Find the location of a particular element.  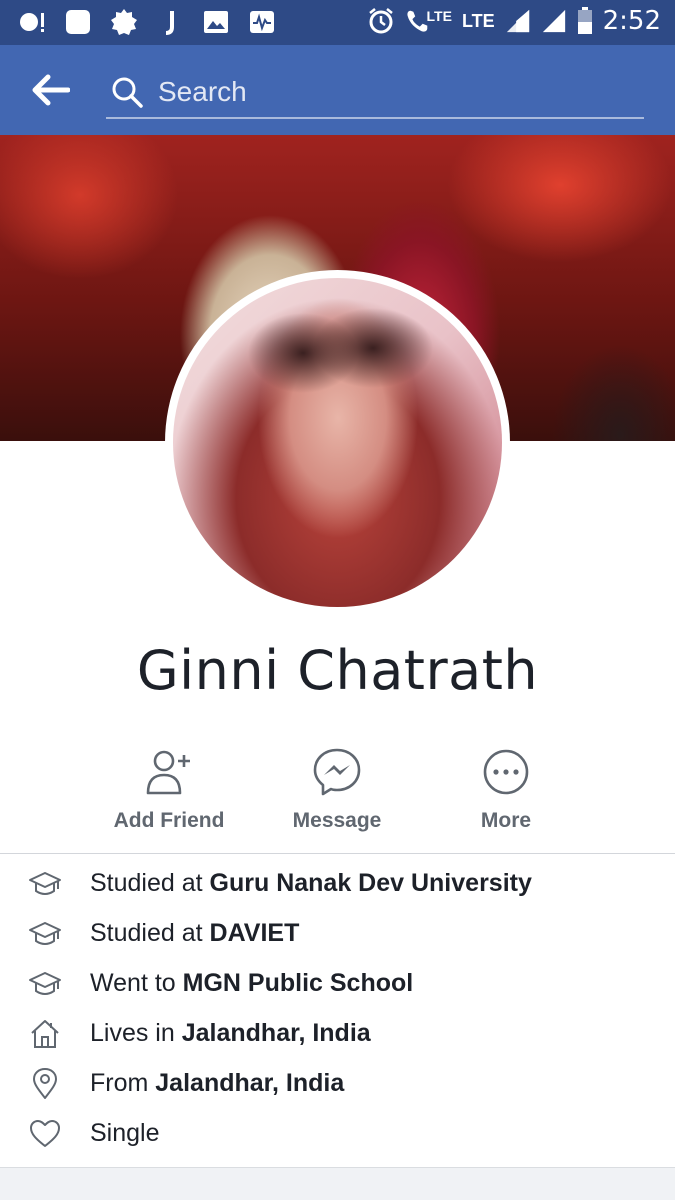

profile-actions: Add Friend Message More is located at coordinates (337, 797).